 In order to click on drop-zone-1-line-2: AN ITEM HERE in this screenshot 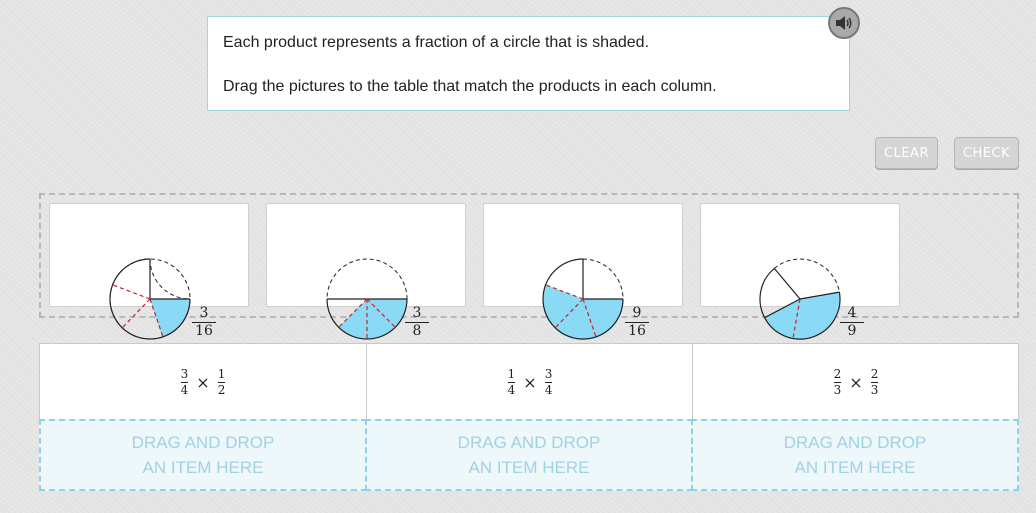, I will do `click(203, 467)`.